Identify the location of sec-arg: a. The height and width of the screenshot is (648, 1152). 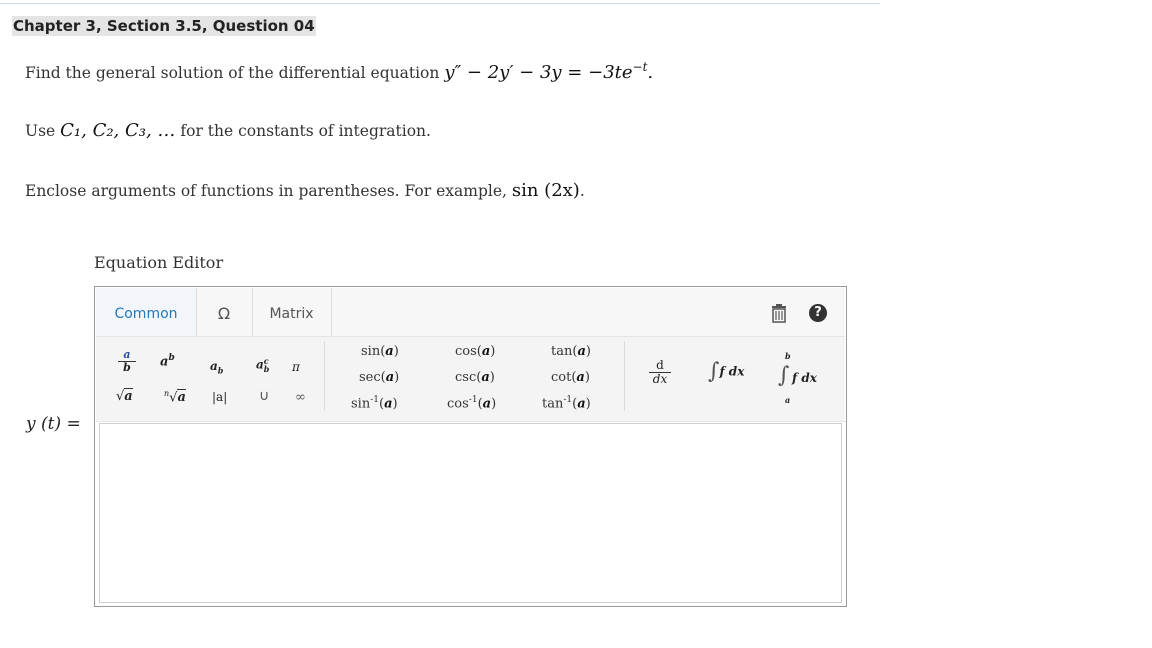
(390, 377).